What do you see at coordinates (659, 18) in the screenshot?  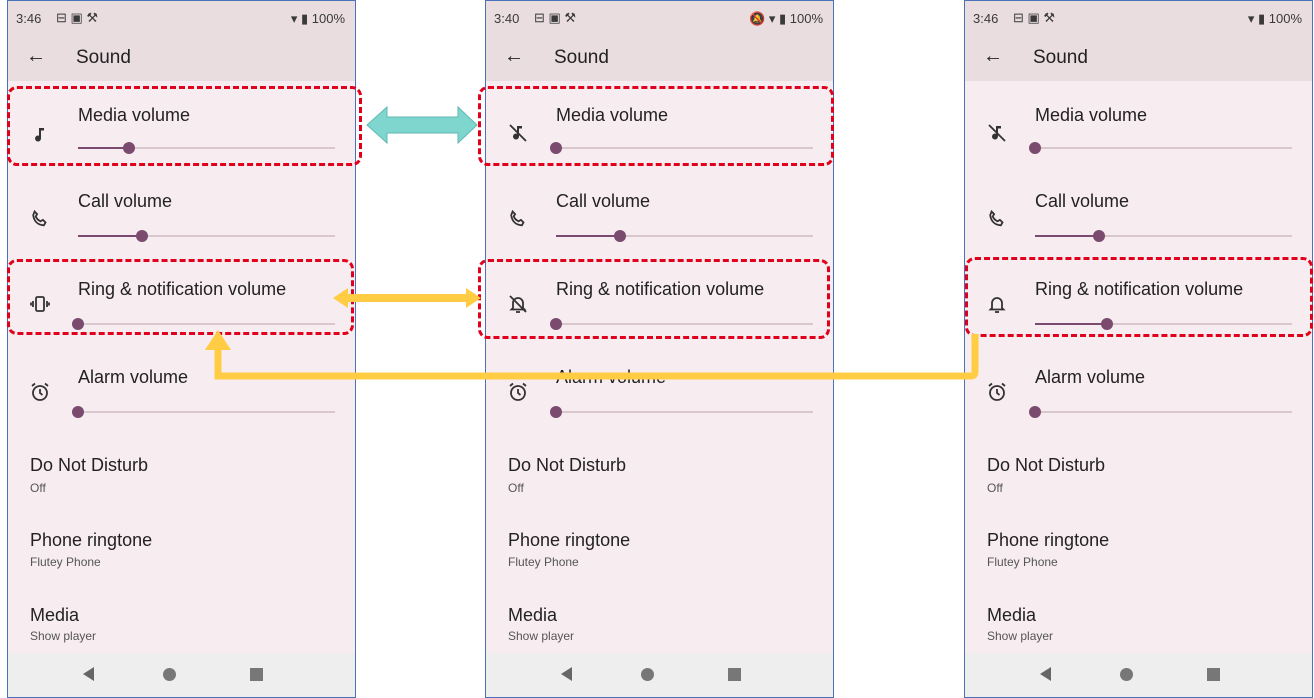 I see `status-bar: 3:40 ⊟ ▣ ⚒ 🔕 ▾ ▮ 100%` at bounding box center [659, 18].